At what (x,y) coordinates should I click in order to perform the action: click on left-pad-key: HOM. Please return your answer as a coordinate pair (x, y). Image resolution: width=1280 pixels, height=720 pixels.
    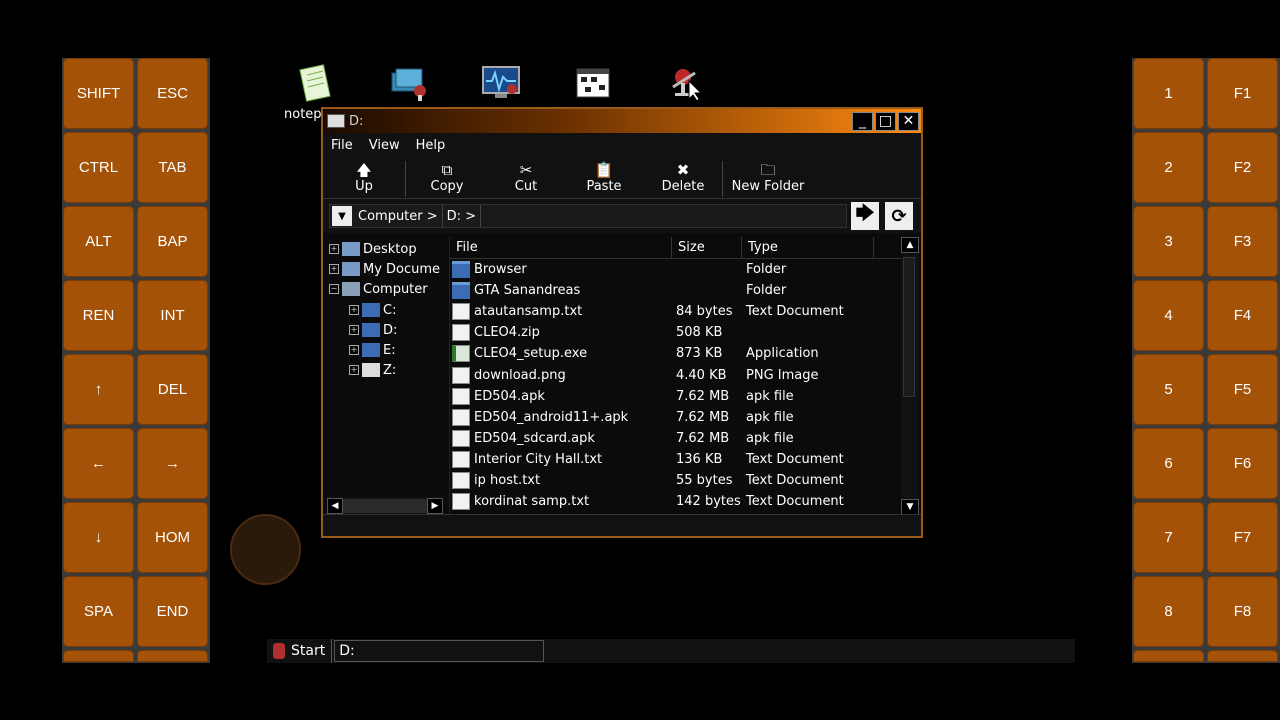
    Looking at the image, I should click on (172, 537).